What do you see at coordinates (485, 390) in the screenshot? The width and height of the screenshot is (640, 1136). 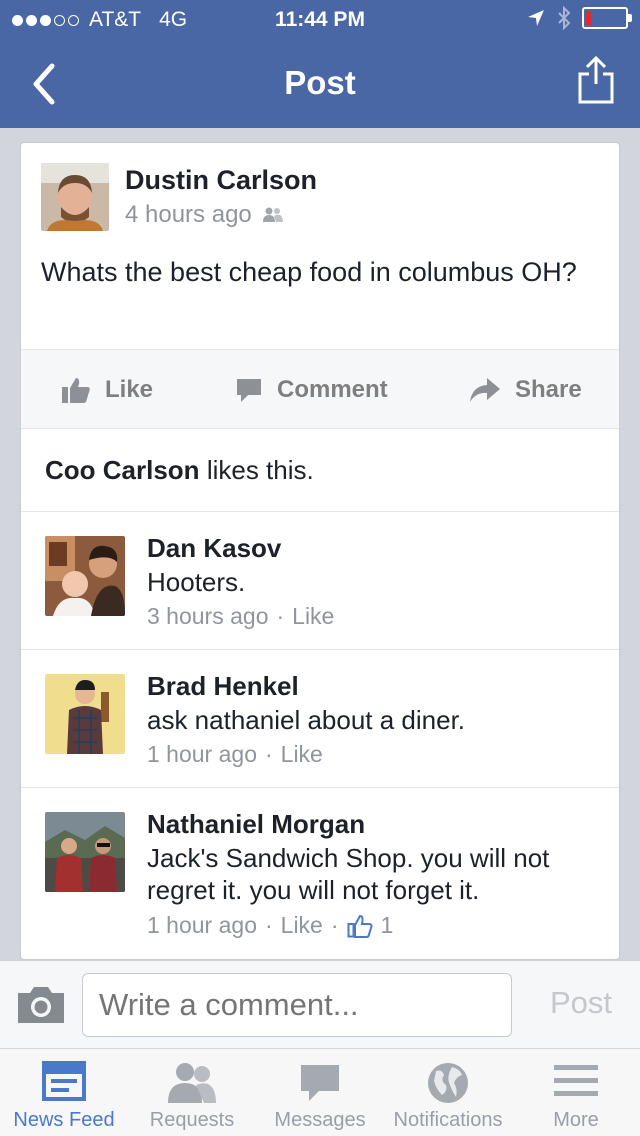 I see `share-arrow-icon` at bounding box center [485, 390].